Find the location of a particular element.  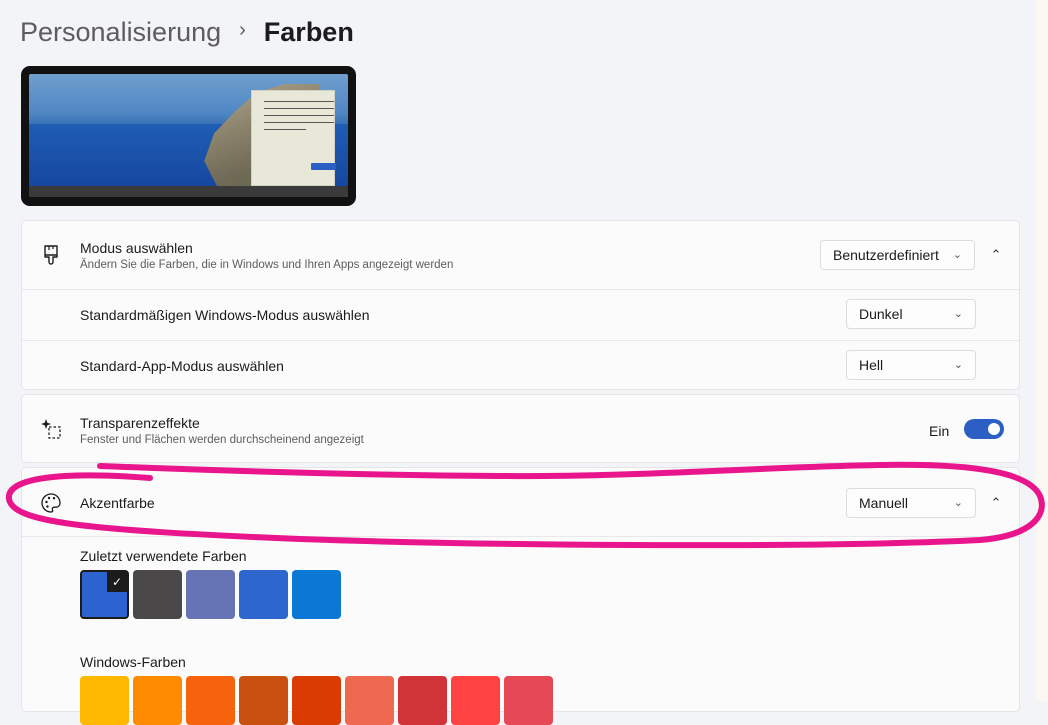

windows-colors-label: Windows-Farben is located at coordinates (133, 662).